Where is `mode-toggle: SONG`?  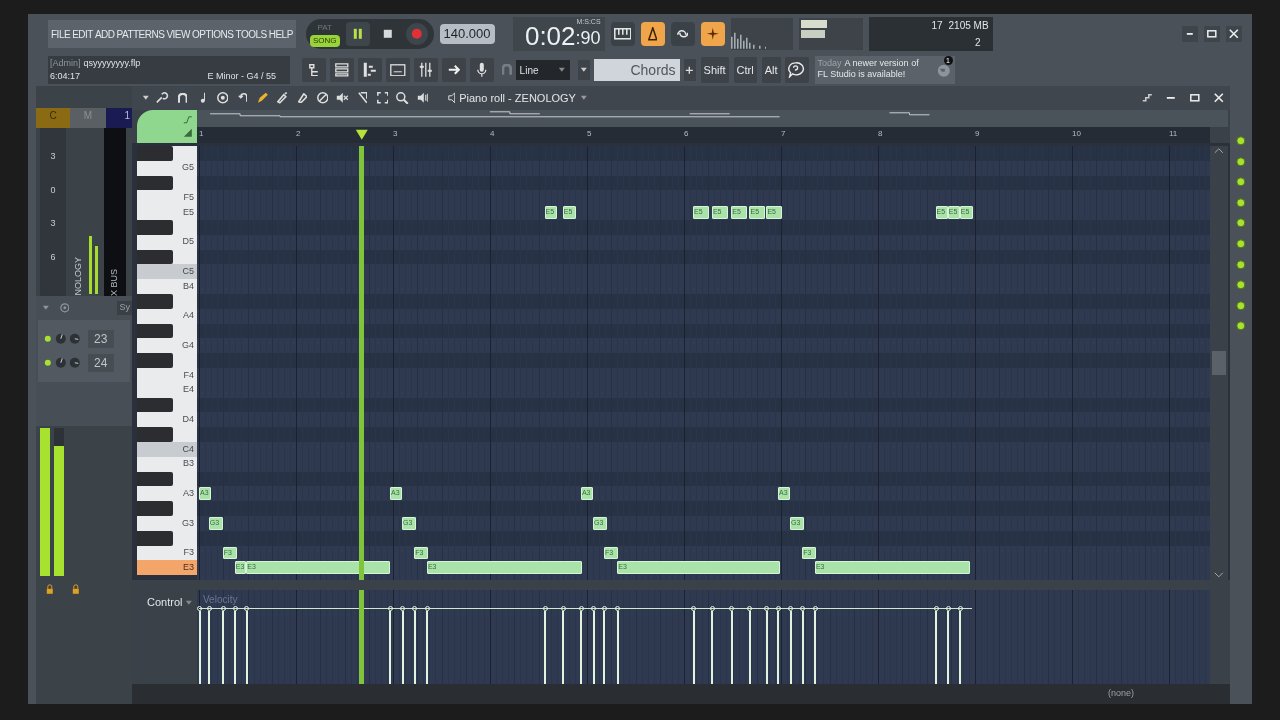 mode-toggle: SONG is located at coordinates (325, 40).